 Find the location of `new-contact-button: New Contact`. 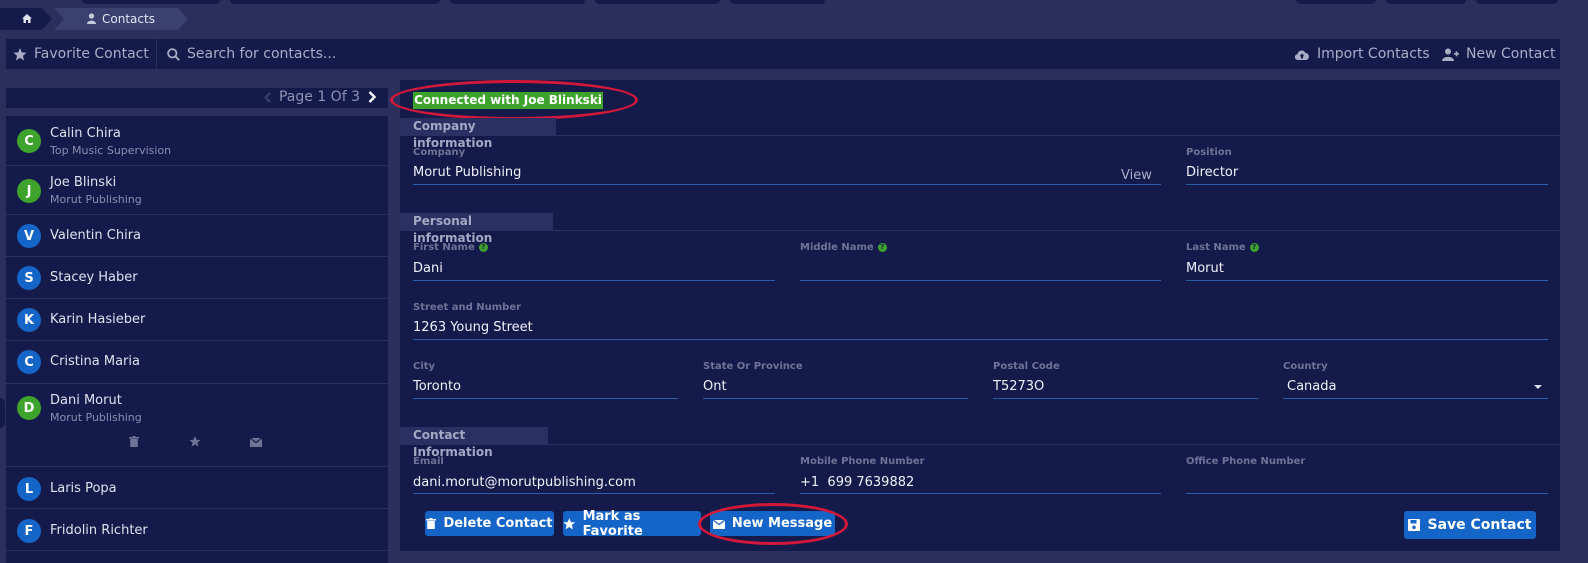

new-contact-button: New Contact is located at coordinates (1498, 54).